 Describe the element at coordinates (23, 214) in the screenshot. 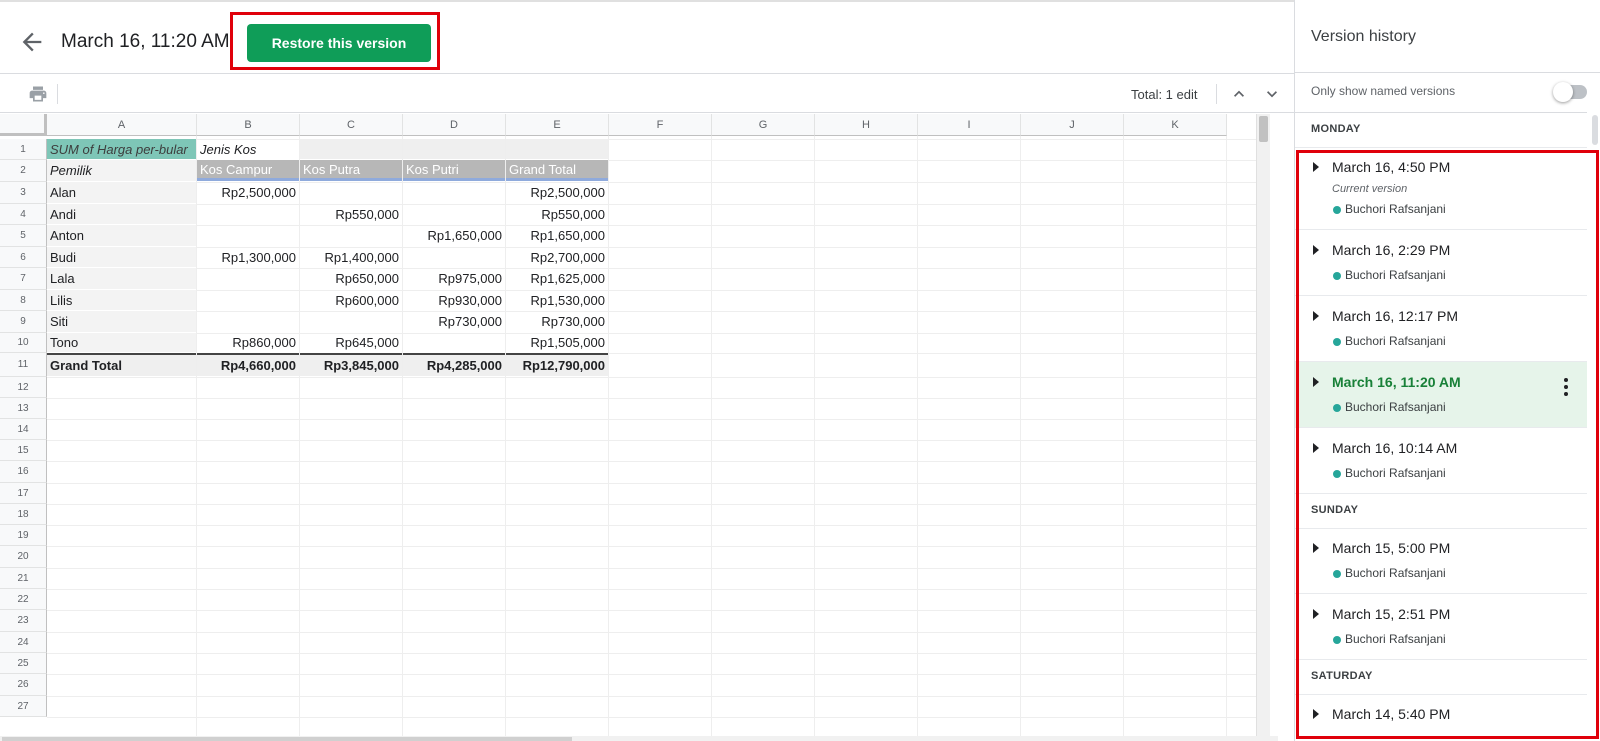

I see `row-header: 4` at that location.